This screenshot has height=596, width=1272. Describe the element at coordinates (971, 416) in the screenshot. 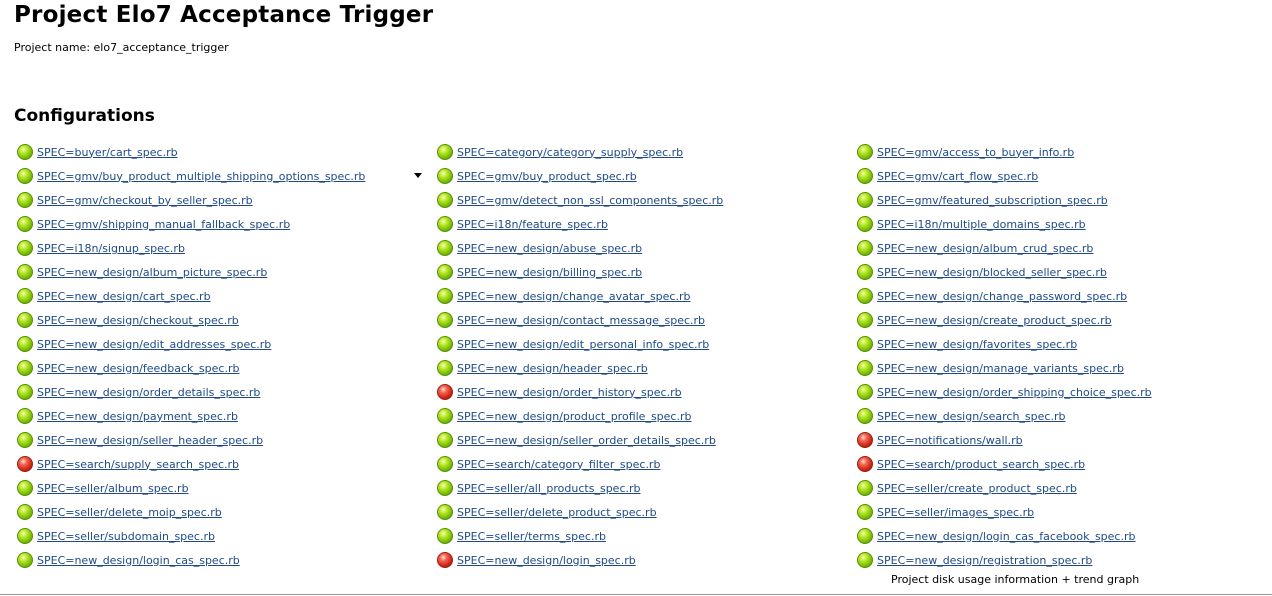

I see `configuration-link: SPEC=new_design/search_spec.rb` at that location.